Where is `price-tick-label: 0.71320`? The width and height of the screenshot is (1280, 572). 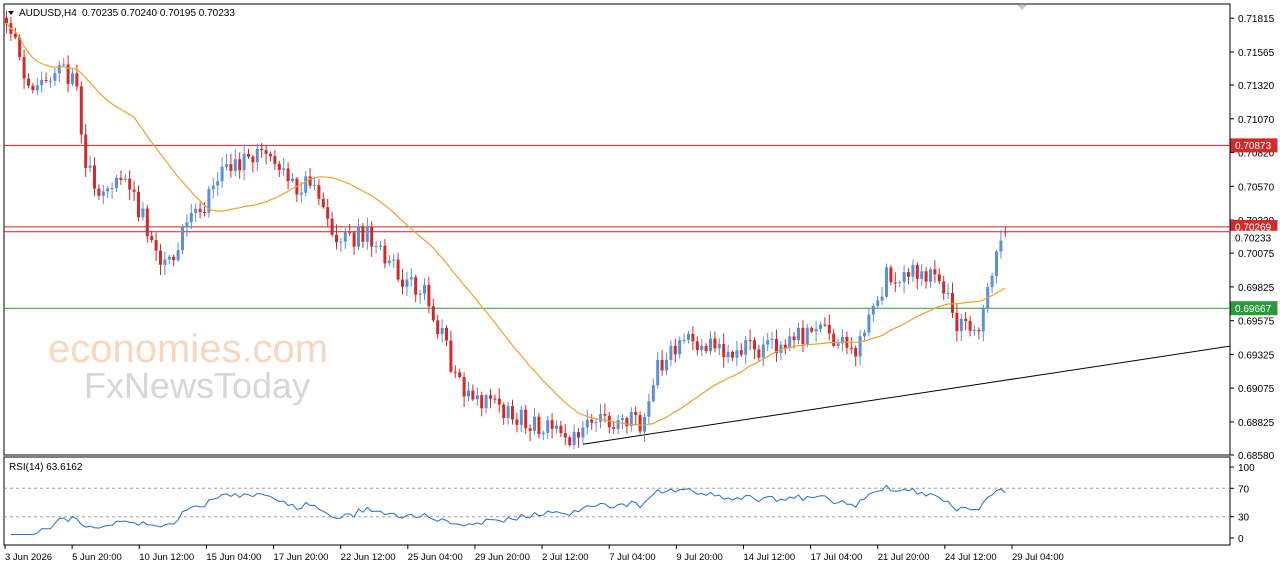
price-tick-label: 0.71320 is located at coordinates (1256, 86).